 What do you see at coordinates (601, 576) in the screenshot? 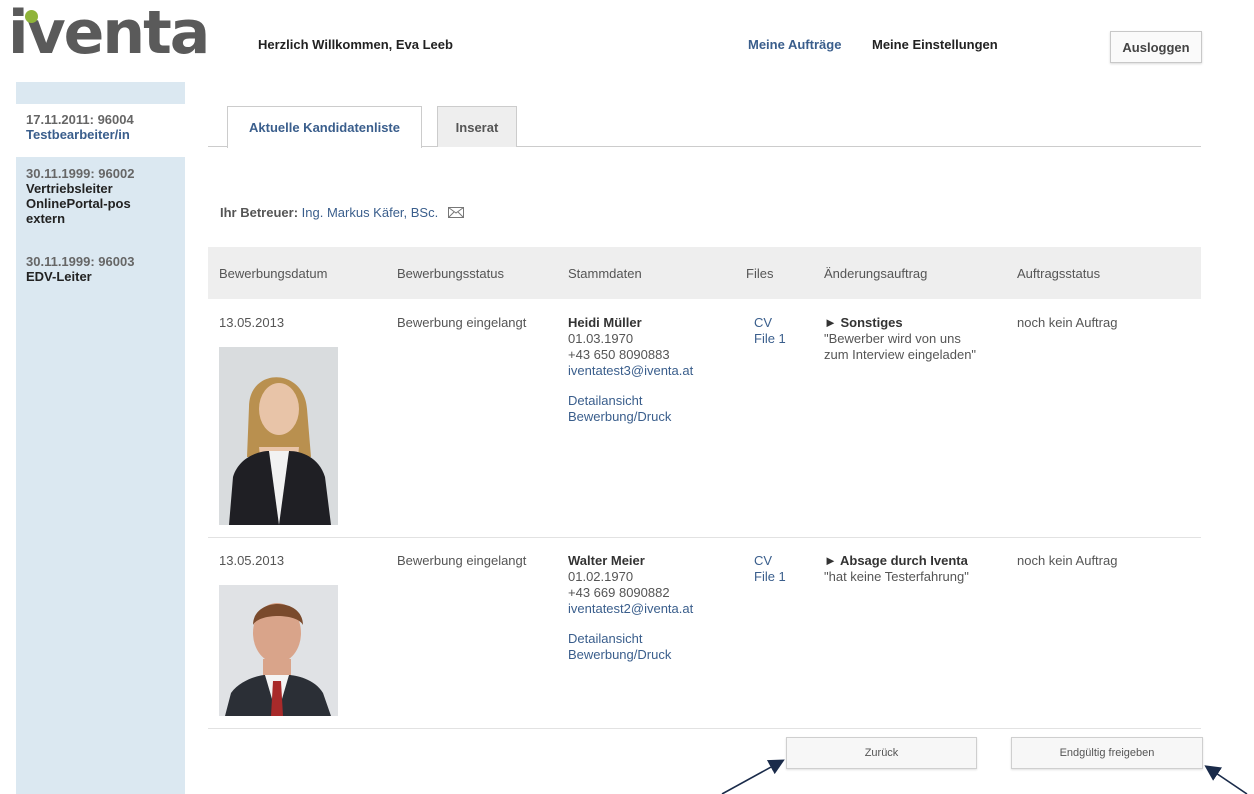
I see `candidate-birthdate: 01.02.1970` at bounding box center [601, 576].